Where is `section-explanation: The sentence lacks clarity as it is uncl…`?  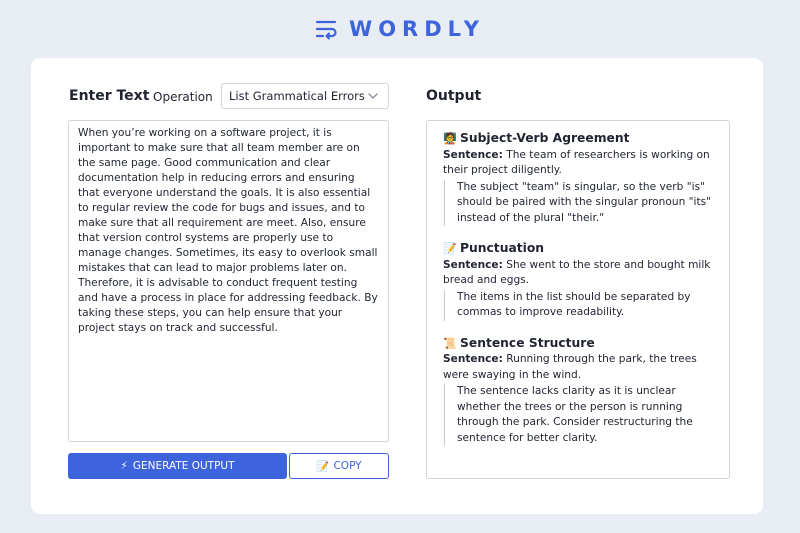 section-explanation: The sentence lacks clarity as it is uncl… is located at coordinates (579, 415).